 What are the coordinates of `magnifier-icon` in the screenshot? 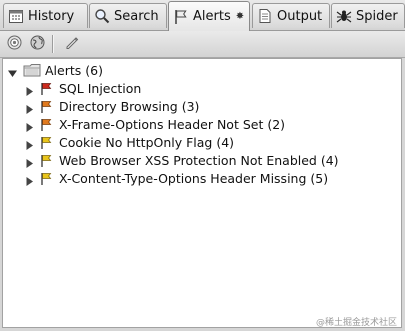 It's located at (102, 16).